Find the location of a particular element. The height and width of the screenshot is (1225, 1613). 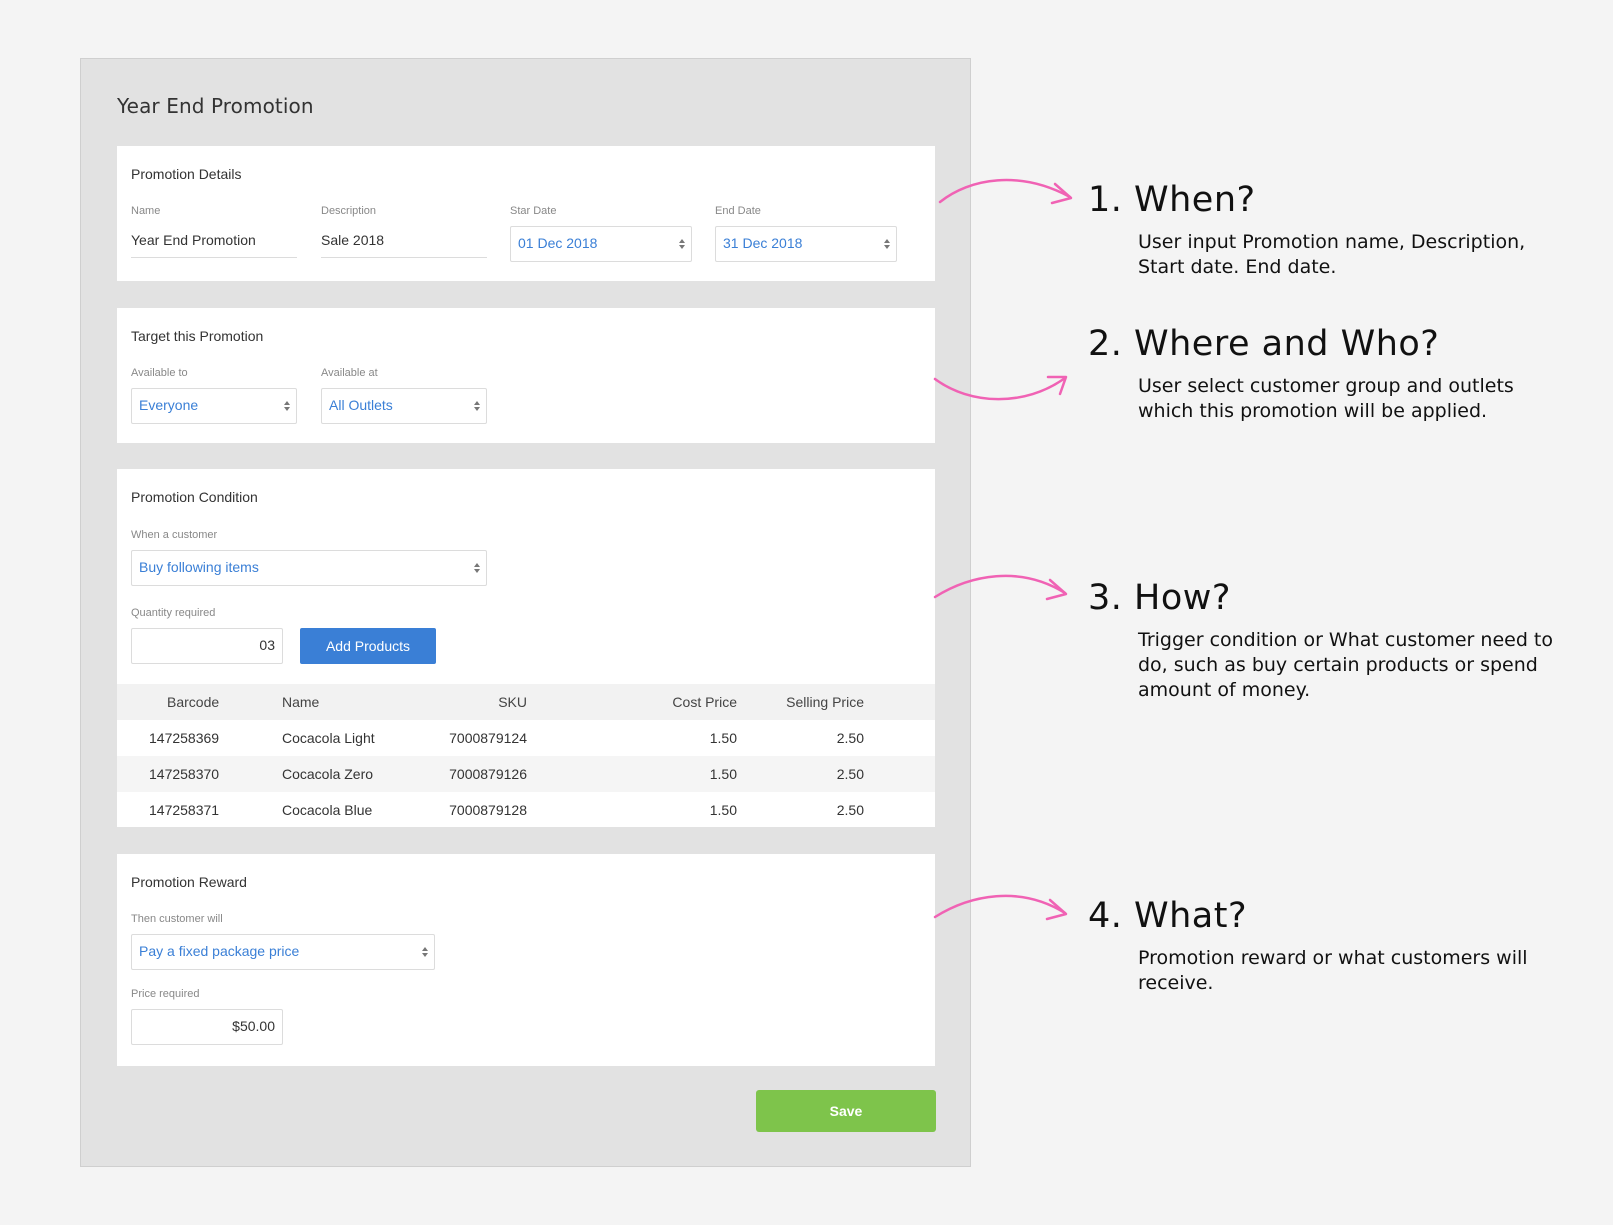

description-label: Description is located at coordinates (349, 211).